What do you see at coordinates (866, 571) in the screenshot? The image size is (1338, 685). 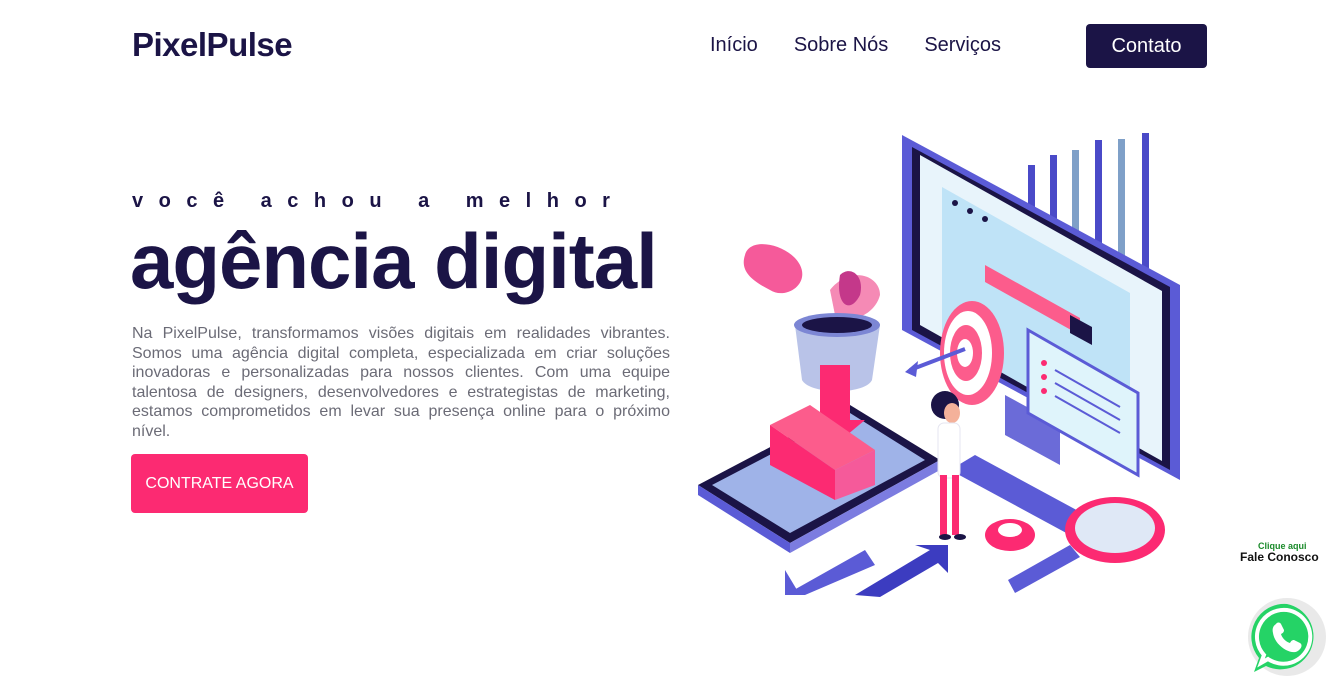 I see `arrows-graphic` at bounding box center [866, 571].